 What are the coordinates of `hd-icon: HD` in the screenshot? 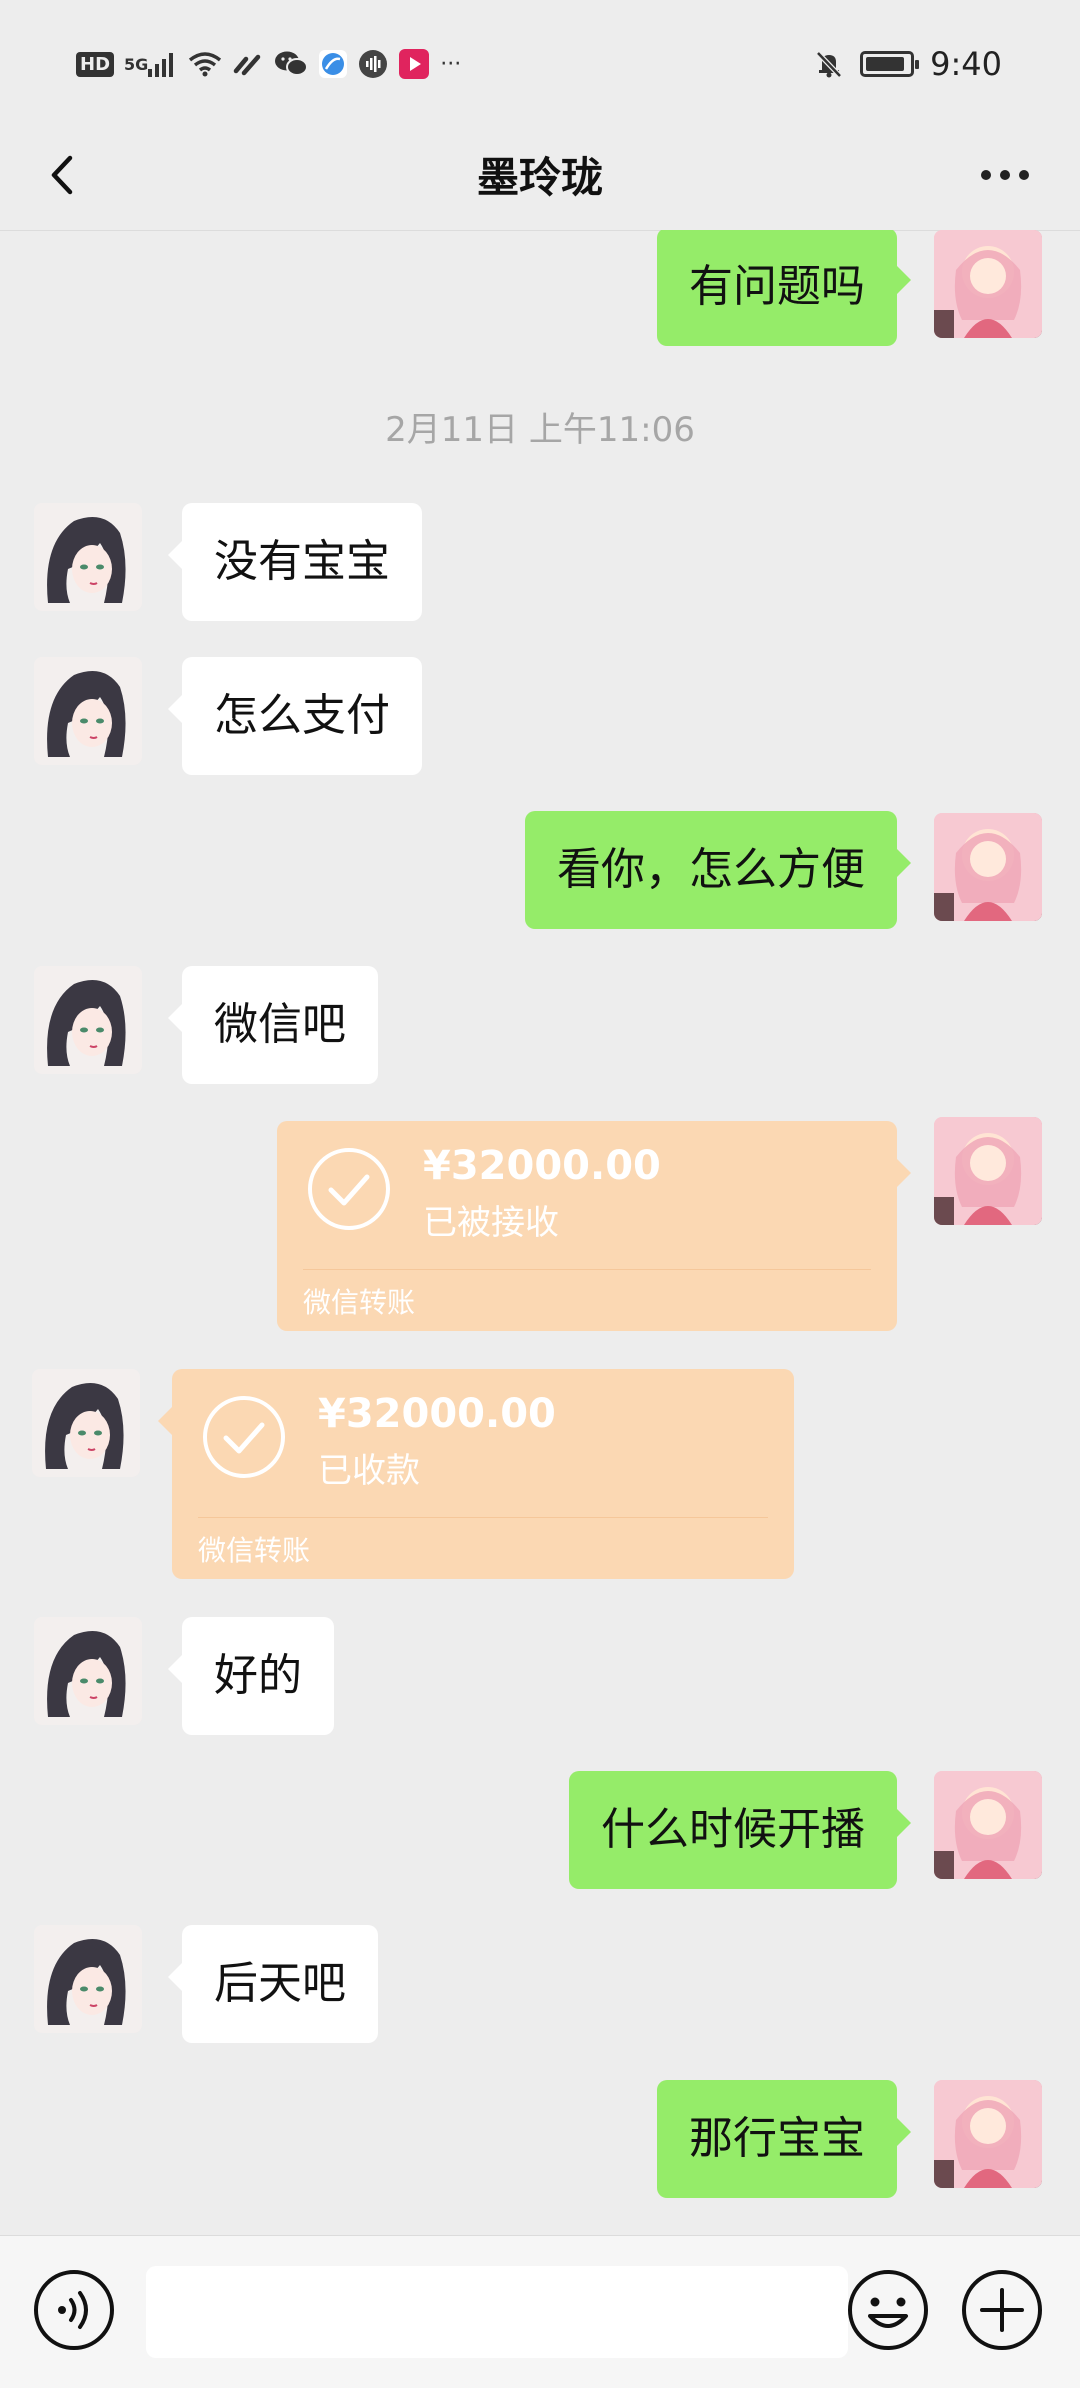 It's located at (95, 64).